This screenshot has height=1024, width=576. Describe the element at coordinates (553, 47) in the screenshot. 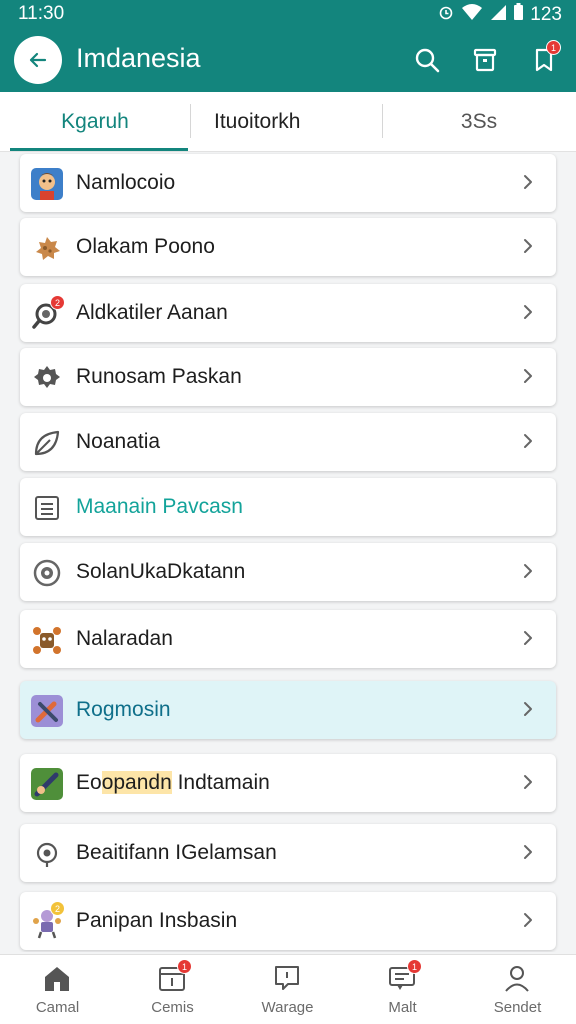

I see `notification-badge: 1` at that location.